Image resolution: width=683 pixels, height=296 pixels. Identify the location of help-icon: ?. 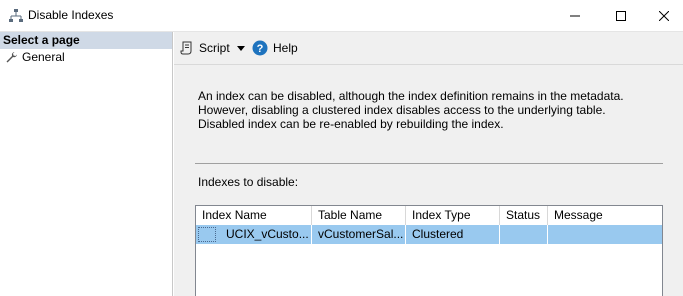
(260, 48).